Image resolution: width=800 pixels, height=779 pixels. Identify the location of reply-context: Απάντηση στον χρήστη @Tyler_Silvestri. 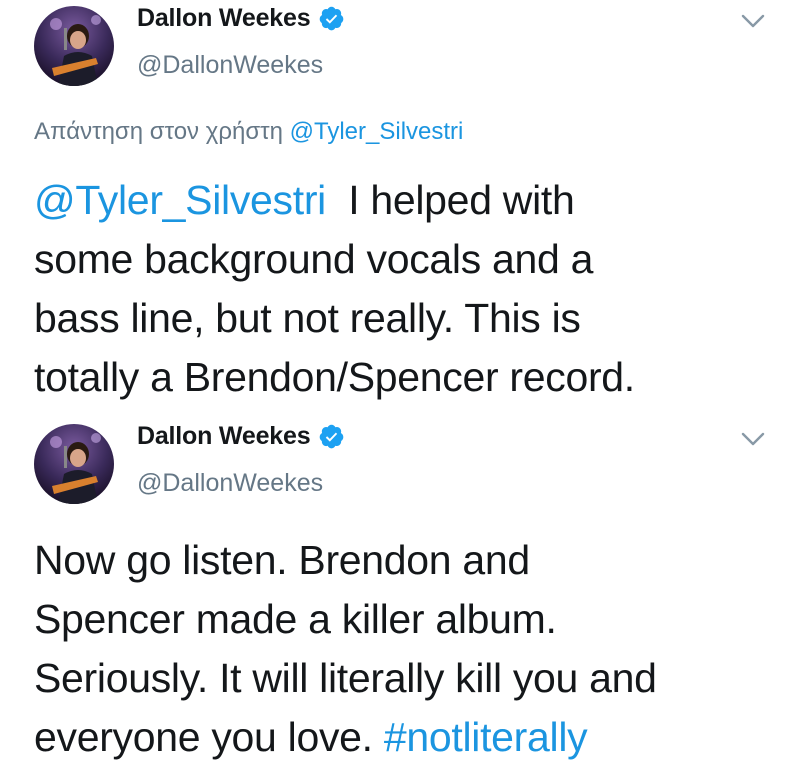
(248, 132).